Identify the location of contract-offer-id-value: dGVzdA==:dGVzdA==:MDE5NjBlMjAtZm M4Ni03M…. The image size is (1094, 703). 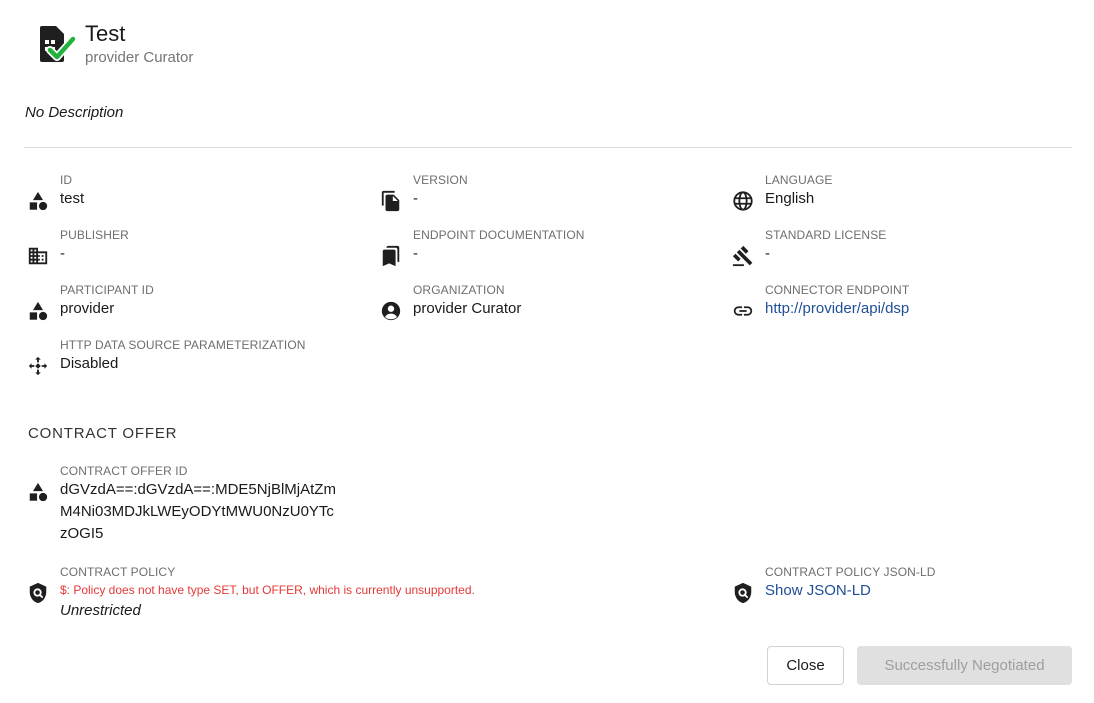
(198, 511).